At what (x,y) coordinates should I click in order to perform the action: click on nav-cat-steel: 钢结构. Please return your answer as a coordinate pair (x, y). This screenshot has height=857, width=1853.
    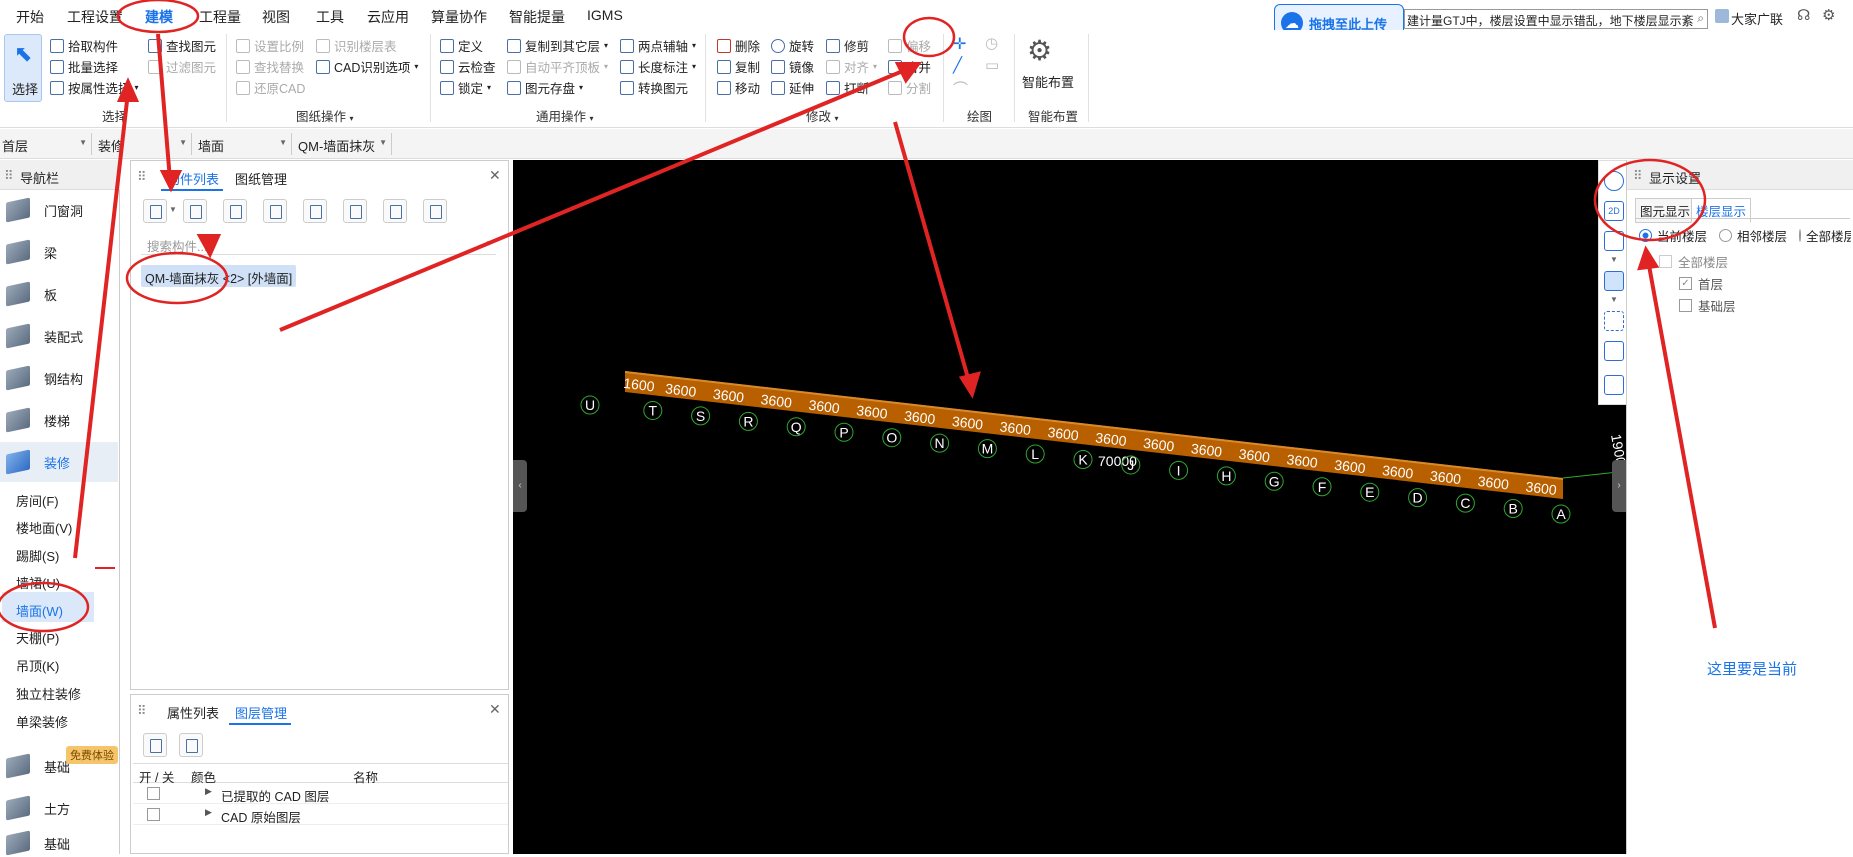
    Looking at the image, I should click on (44, 378).